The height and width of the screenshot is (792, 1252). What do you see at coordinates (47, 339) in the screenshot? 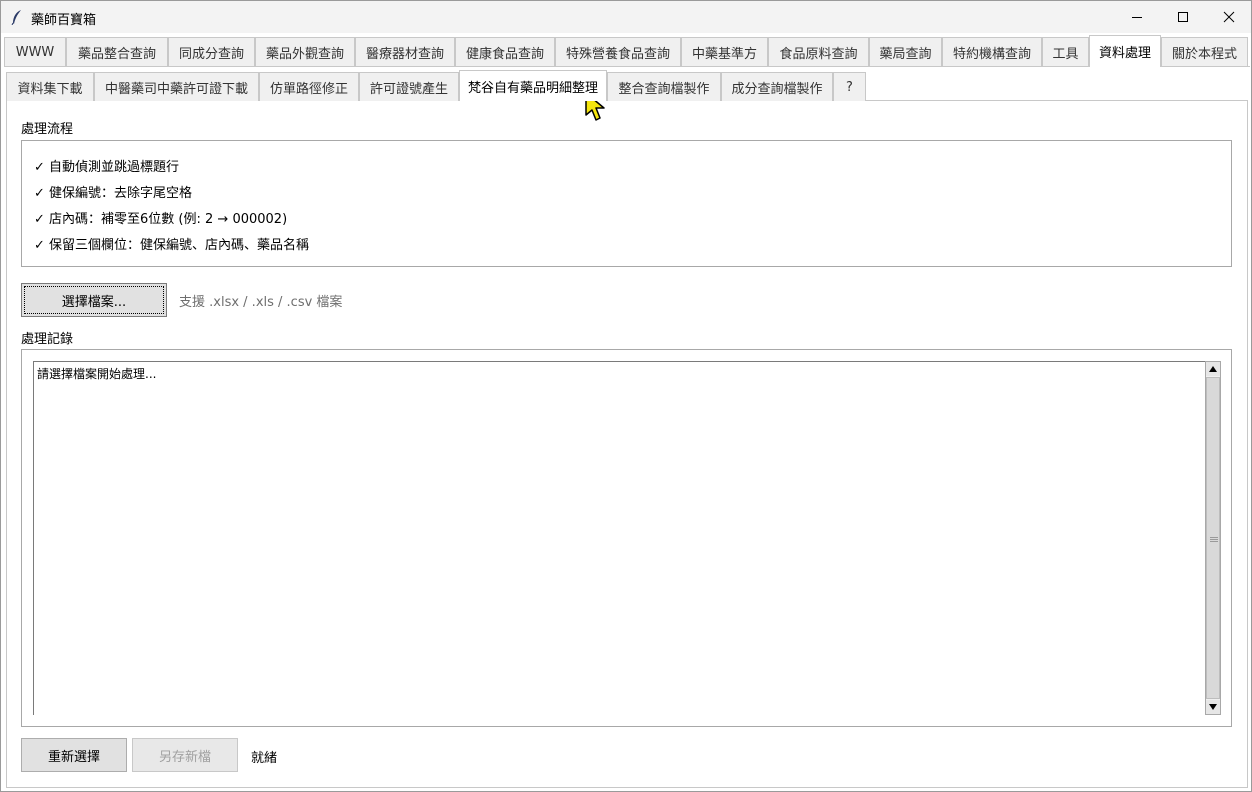
I see `log-label: 處理記錄` at bounding box center [47, 339].